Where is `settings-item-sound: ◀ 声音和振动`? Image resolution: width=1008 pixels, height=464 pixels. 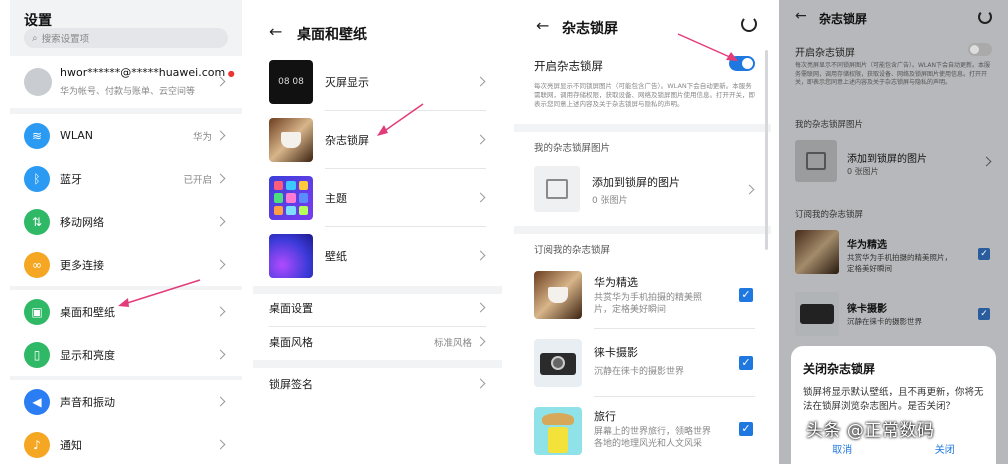 settings-item-sound: ◀ 声音和振动 is located at coordinates (126, 401).